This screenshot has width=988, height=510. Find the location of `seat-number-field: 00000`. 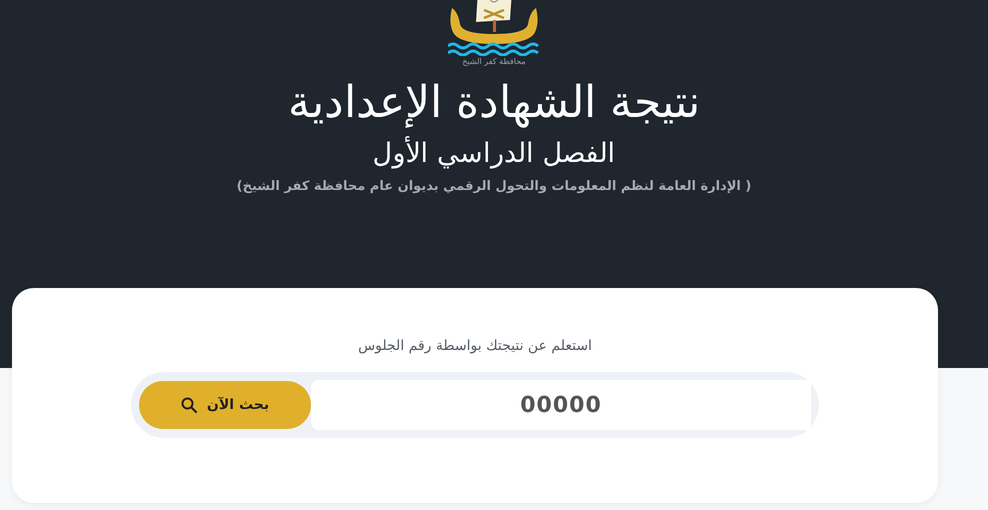

seat-number-field: 00000 is located at coordinates (561, 405).